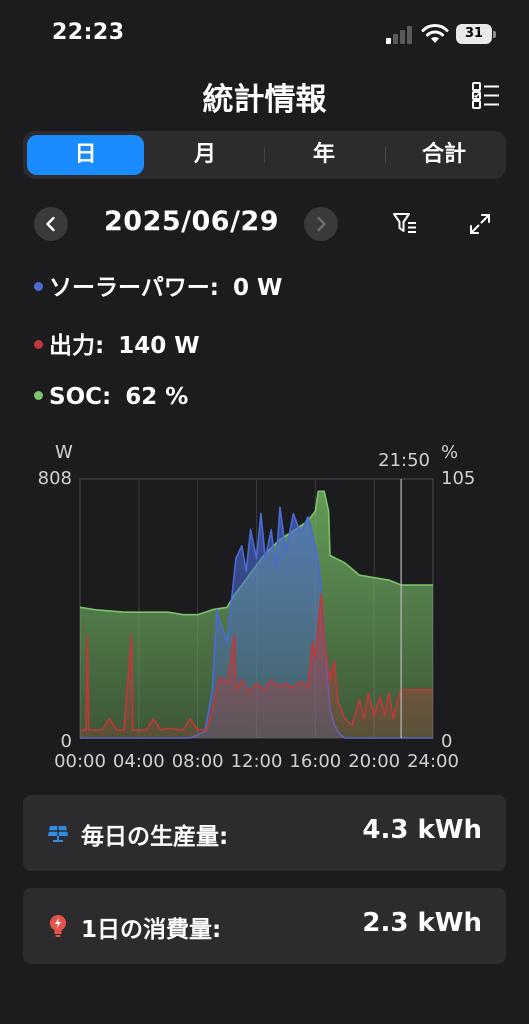  What do you see at coordinates (38, 344) in the screenshot?
I see `output-legend-dot` at bounding box center [38, 344].